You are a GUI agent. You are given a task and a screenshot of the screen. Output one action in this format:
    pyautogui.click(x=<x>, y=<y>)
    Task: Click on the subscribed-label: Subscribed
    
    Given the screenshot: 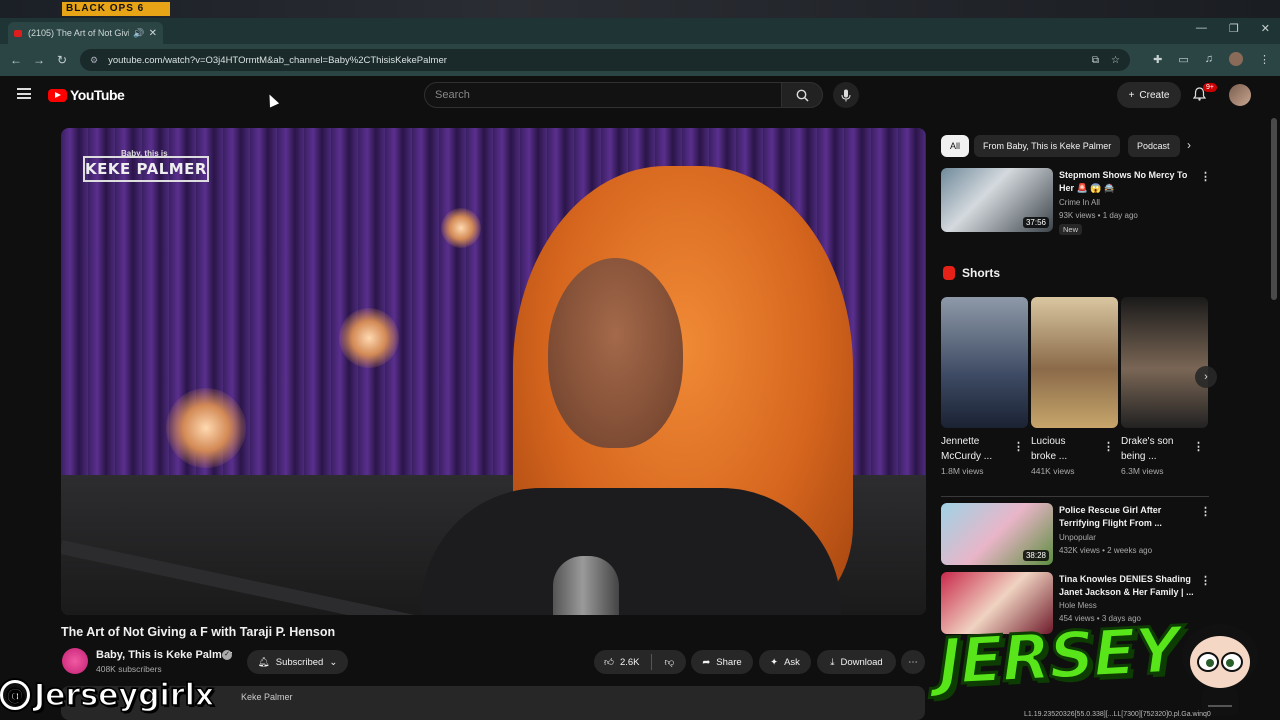 What is the action you would take?
    pyautogui.click(x=299, y=662)
    